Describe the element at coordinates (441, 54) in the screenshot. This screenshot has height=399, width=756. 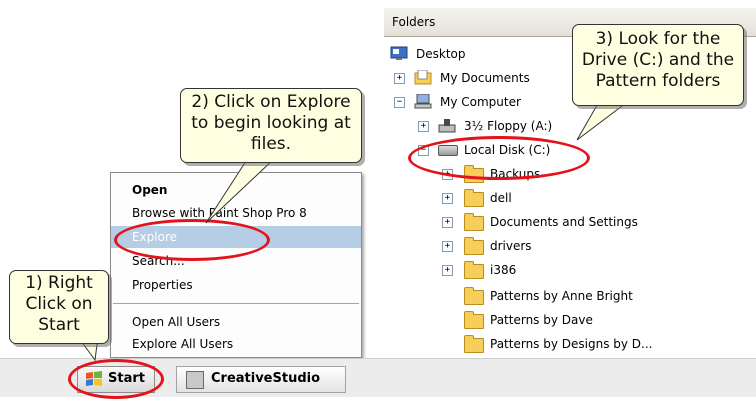
I see `tree-item-label: Desktop` at that location.